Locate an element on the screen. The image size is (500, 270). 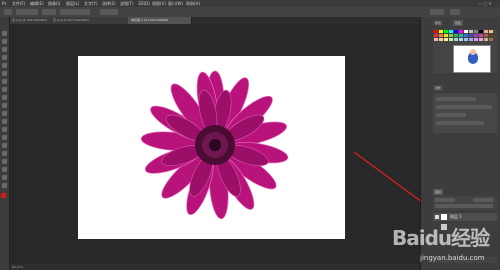
eye-icon is located at coordinates (437, 217).